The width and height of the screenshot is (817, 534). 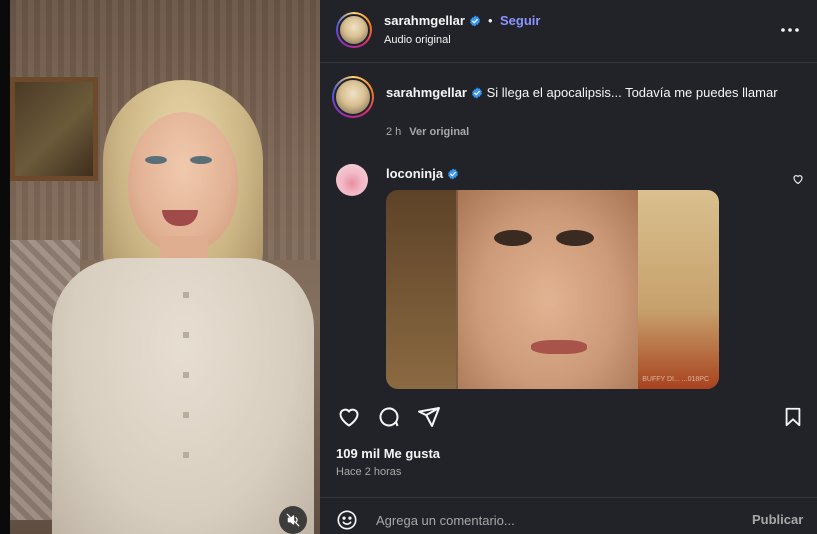 I want to click on audio-link: Audio original, so click(x=417, y=40).